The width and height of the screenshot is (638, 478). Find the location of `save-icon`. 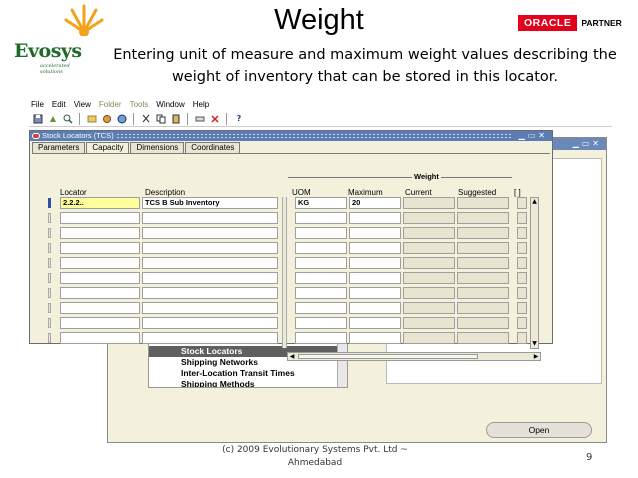

save-icon is located at coordinates (38, 119).